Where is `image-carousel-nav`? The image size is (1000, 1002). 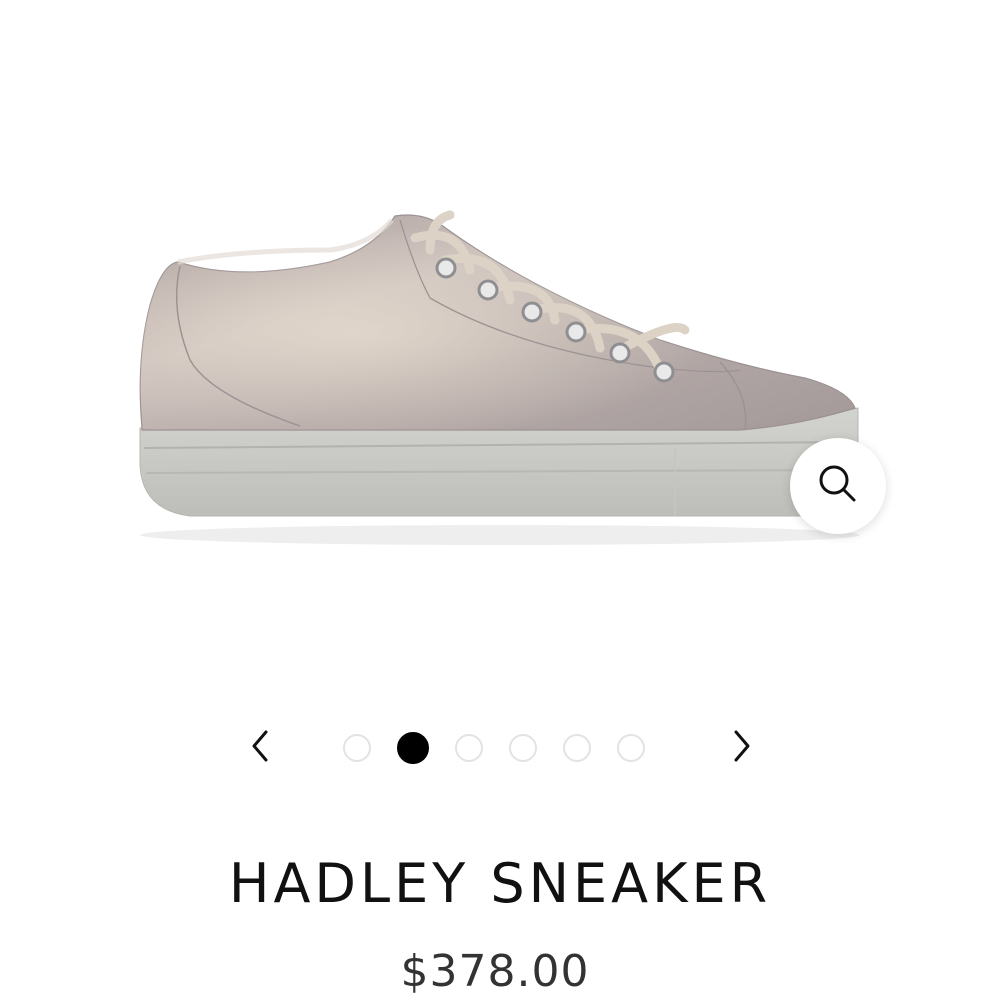
image-carousel-nav is located at coordinates (500, 748).